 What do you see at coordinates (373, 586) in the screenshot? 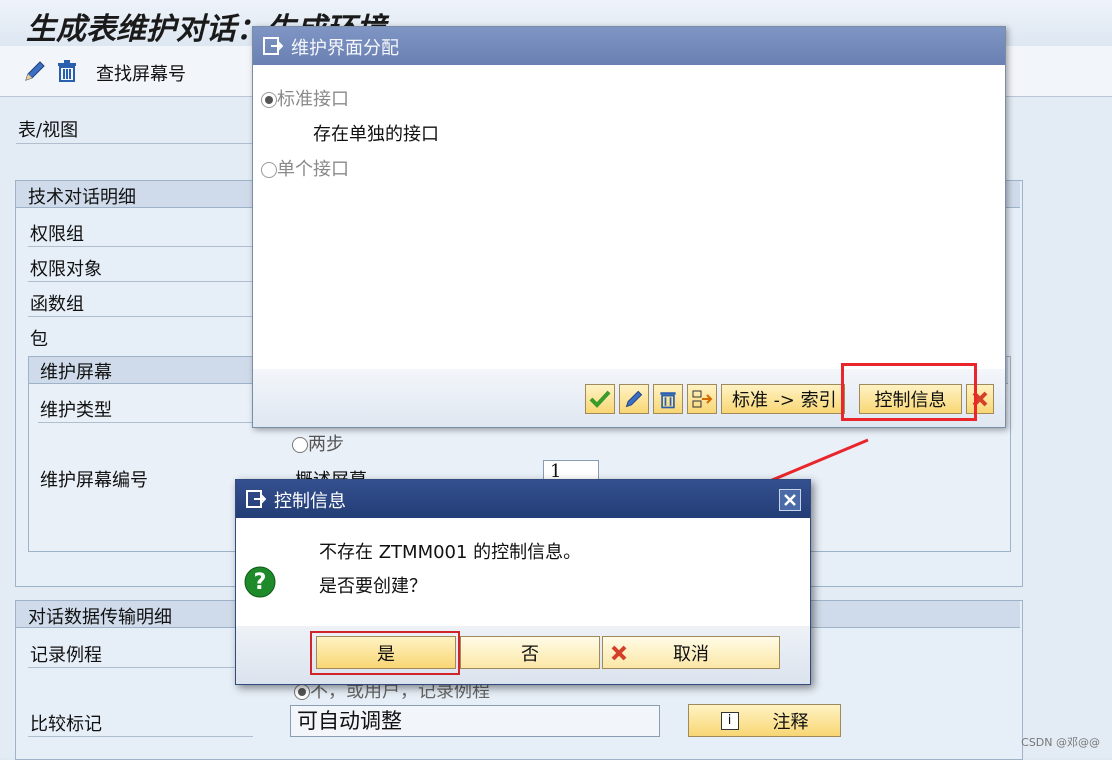
I see `control-info-message-2: 是否要创建？` at bounding box center [373, 586].